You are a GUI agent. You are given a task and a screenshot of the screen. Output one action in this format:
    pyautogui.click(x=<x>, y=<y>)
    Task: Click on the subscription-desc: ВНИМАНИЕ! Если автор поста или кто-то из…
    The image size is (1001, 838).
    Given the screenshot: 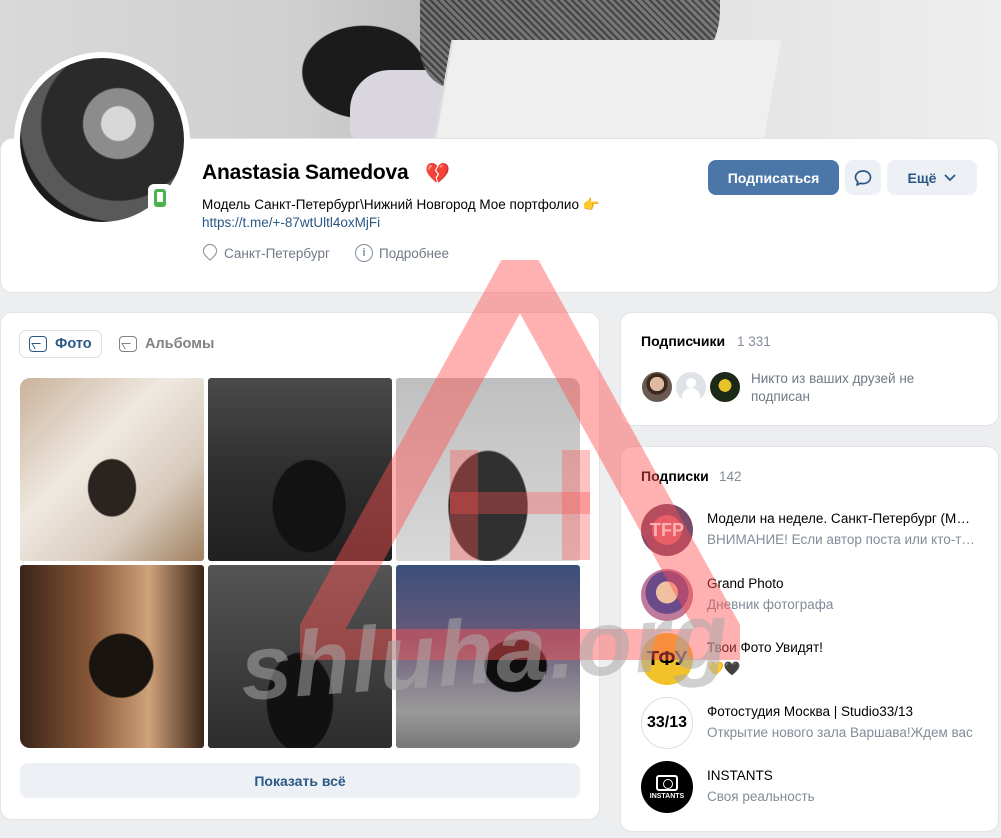 What is the action you would take?
    pyautogui.click(x=842, y=539)
    